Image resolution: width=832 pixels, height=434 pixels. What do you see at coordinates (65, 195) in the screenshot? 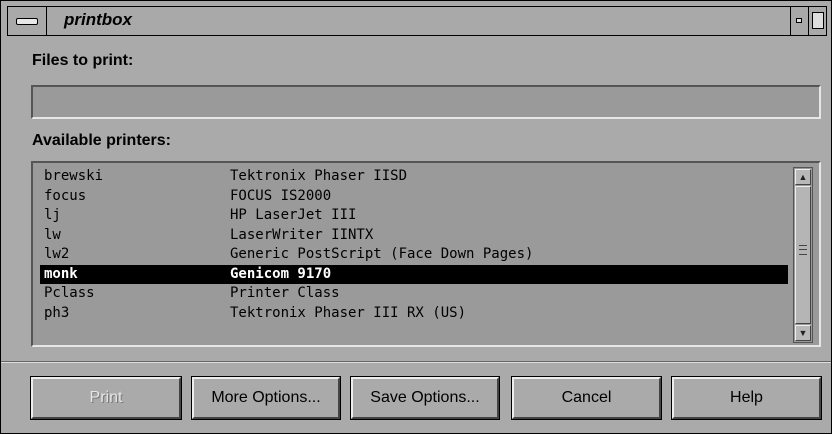
I see `printer-name: focus` at bounding box center [65, 195].